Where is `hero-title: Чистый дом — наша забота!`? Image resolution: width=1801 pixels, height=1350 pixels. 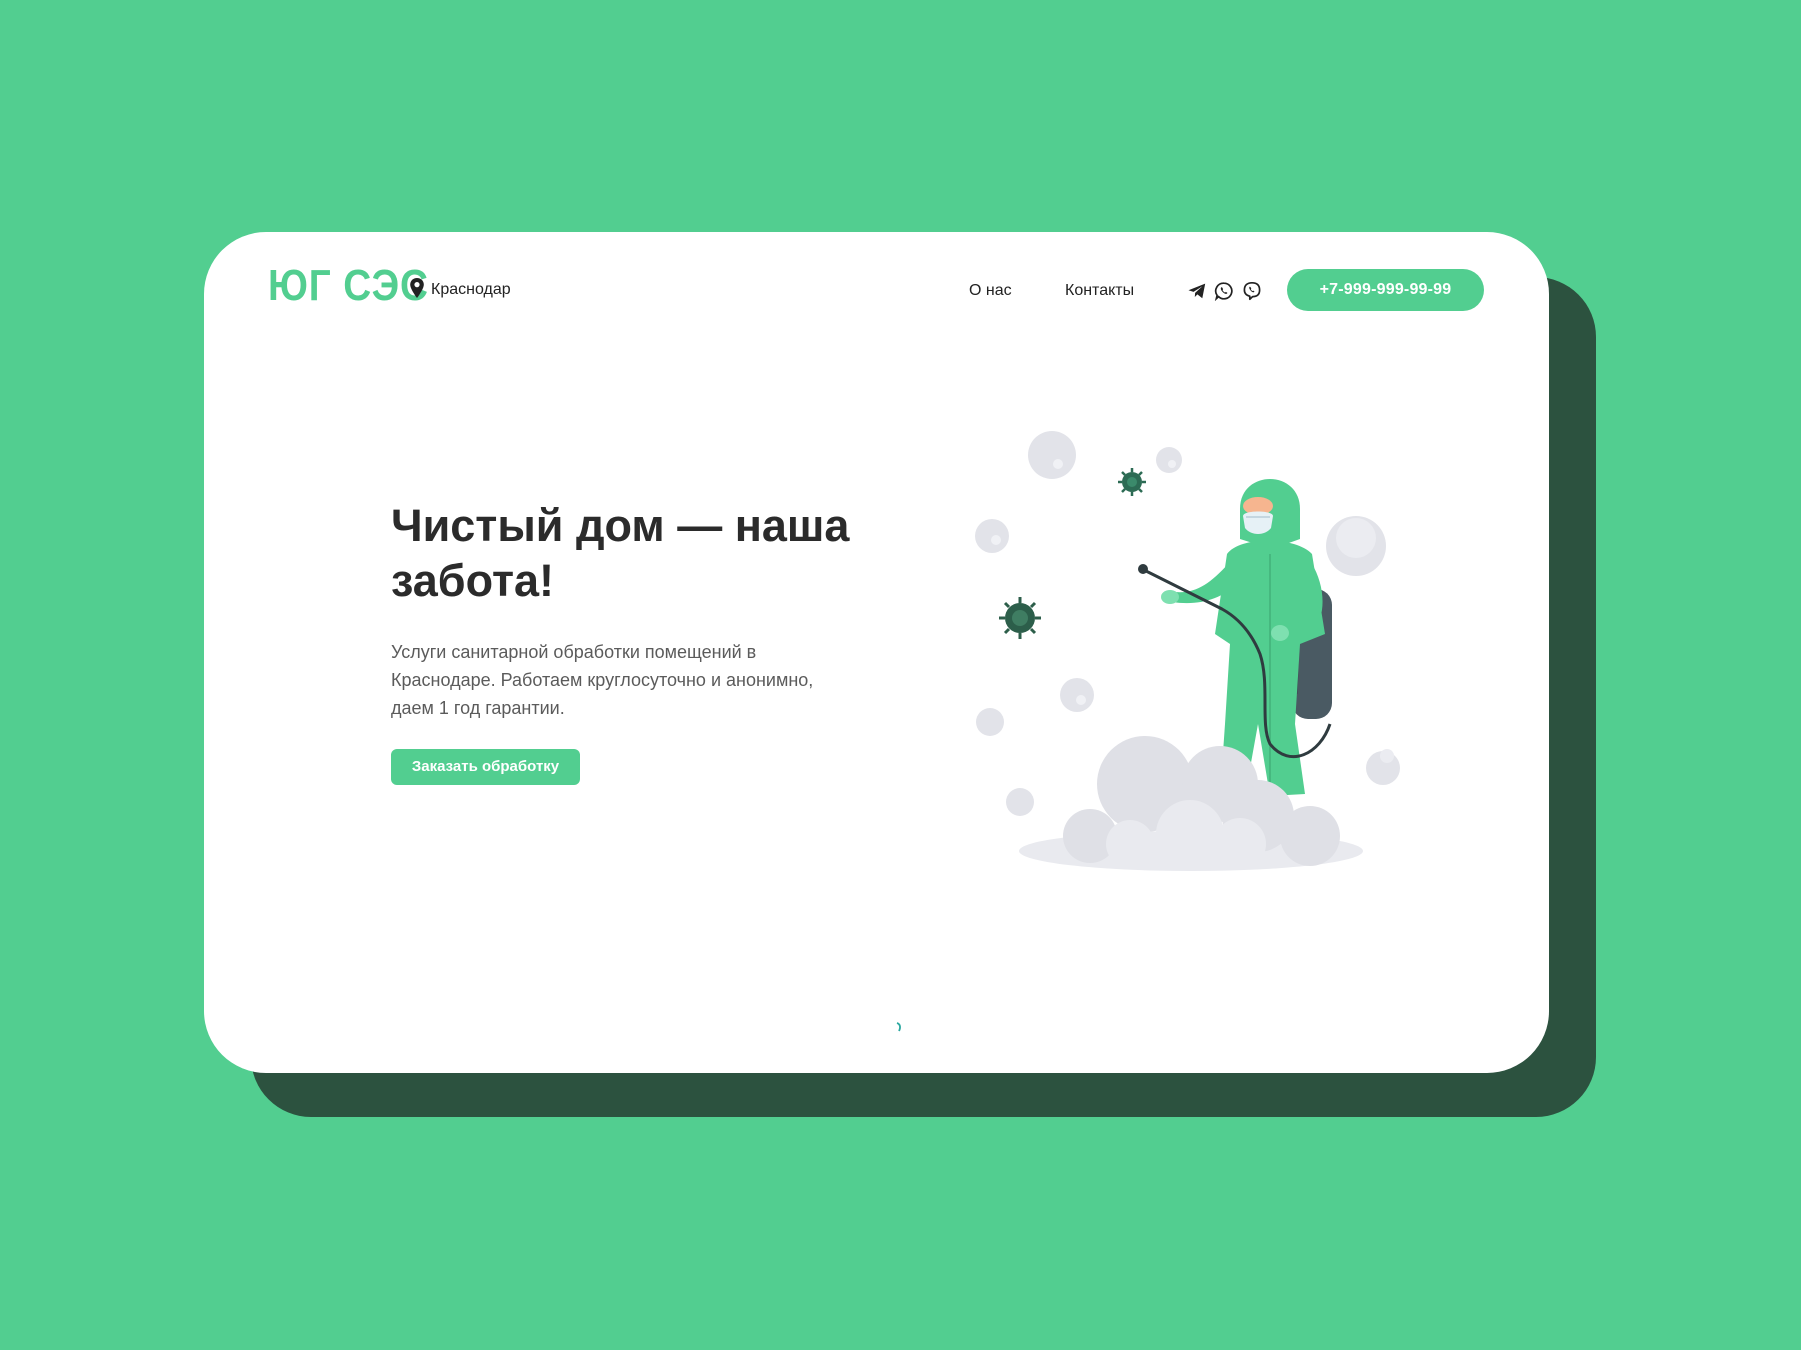
hero-title: Чистый дом — наша забота! is located at coordinates (620, 553).